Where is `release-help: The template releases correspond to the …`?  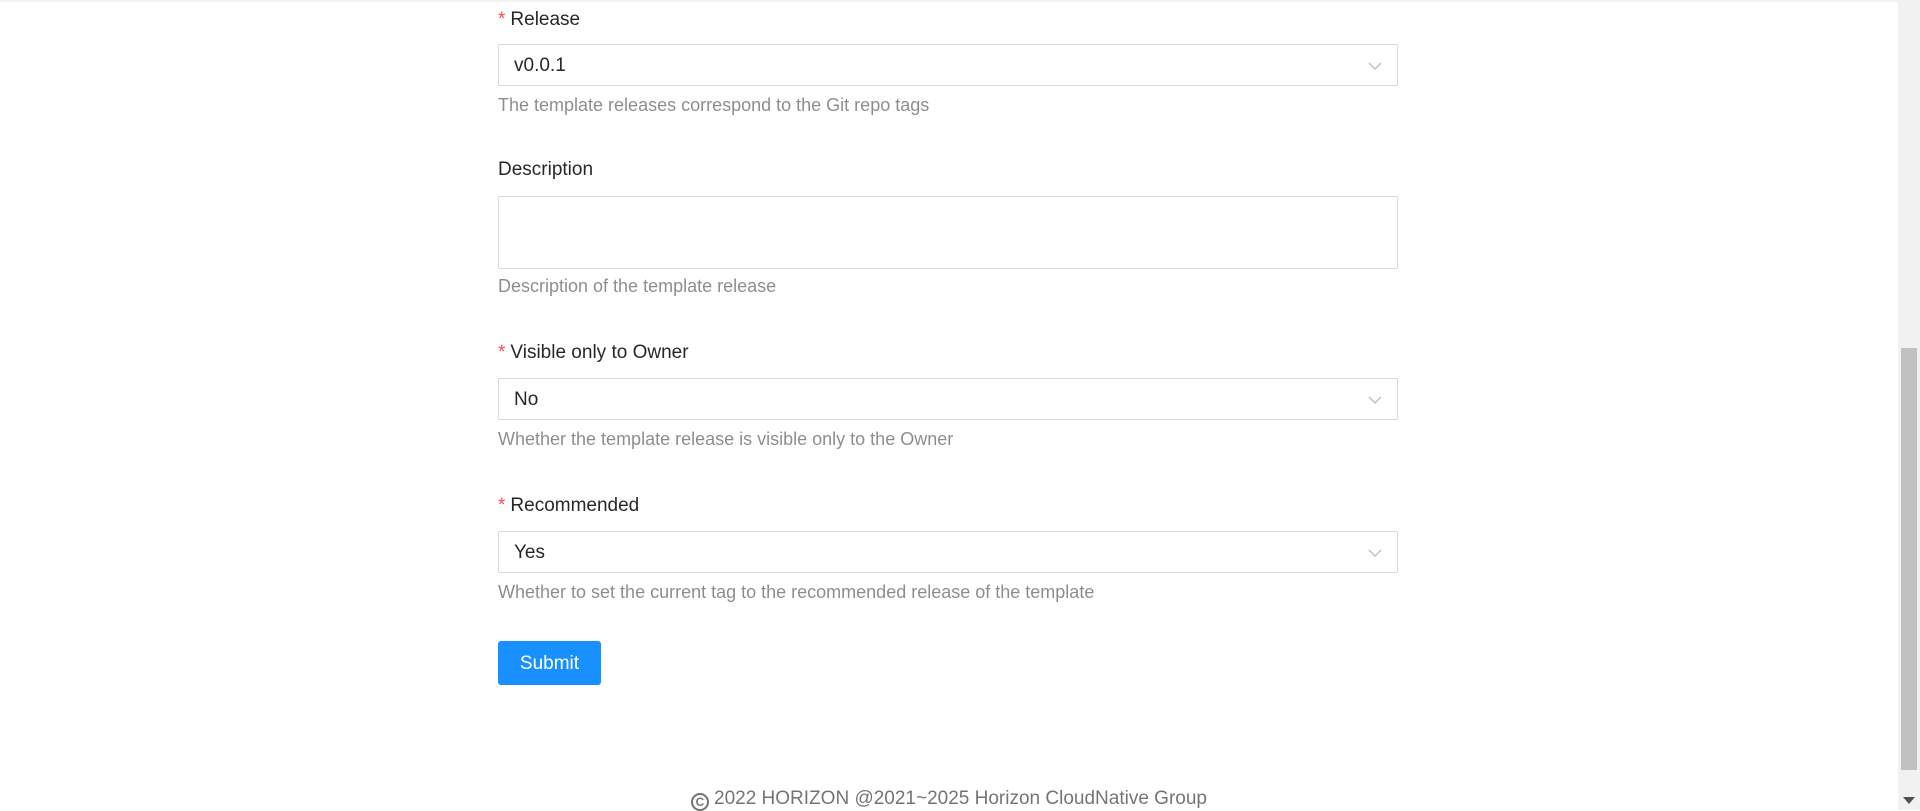
release-help: The template releases correspond to the … is located at coordinates (714, 105).